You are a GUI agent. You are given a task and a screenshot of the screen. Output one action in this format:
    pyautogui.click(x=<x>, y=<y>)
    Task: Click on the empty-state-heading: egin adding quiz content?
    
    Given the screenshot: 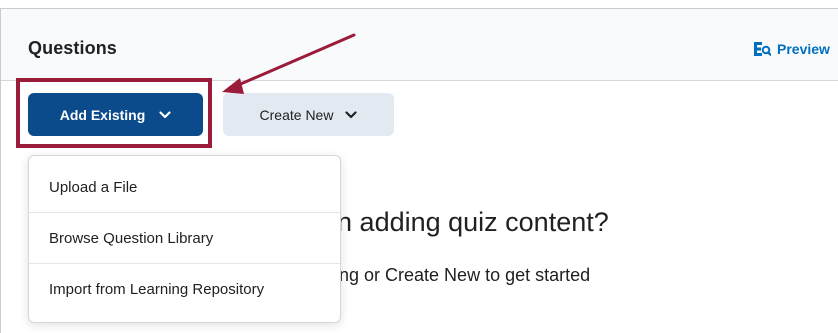 What is the action you would take?
    pyautogui.click(x=455, y=222)
    